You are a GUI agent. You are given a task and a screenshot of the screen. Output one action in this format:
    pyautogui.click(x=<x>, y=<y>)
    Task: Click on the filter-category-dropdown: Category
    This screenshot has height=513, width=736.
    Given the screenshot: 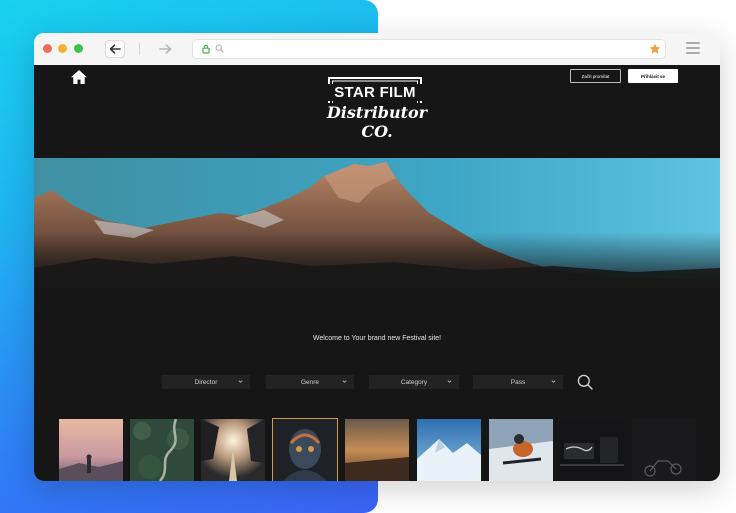 What is the action you would take?
    pyautogui.click(x=414, y=382)
    